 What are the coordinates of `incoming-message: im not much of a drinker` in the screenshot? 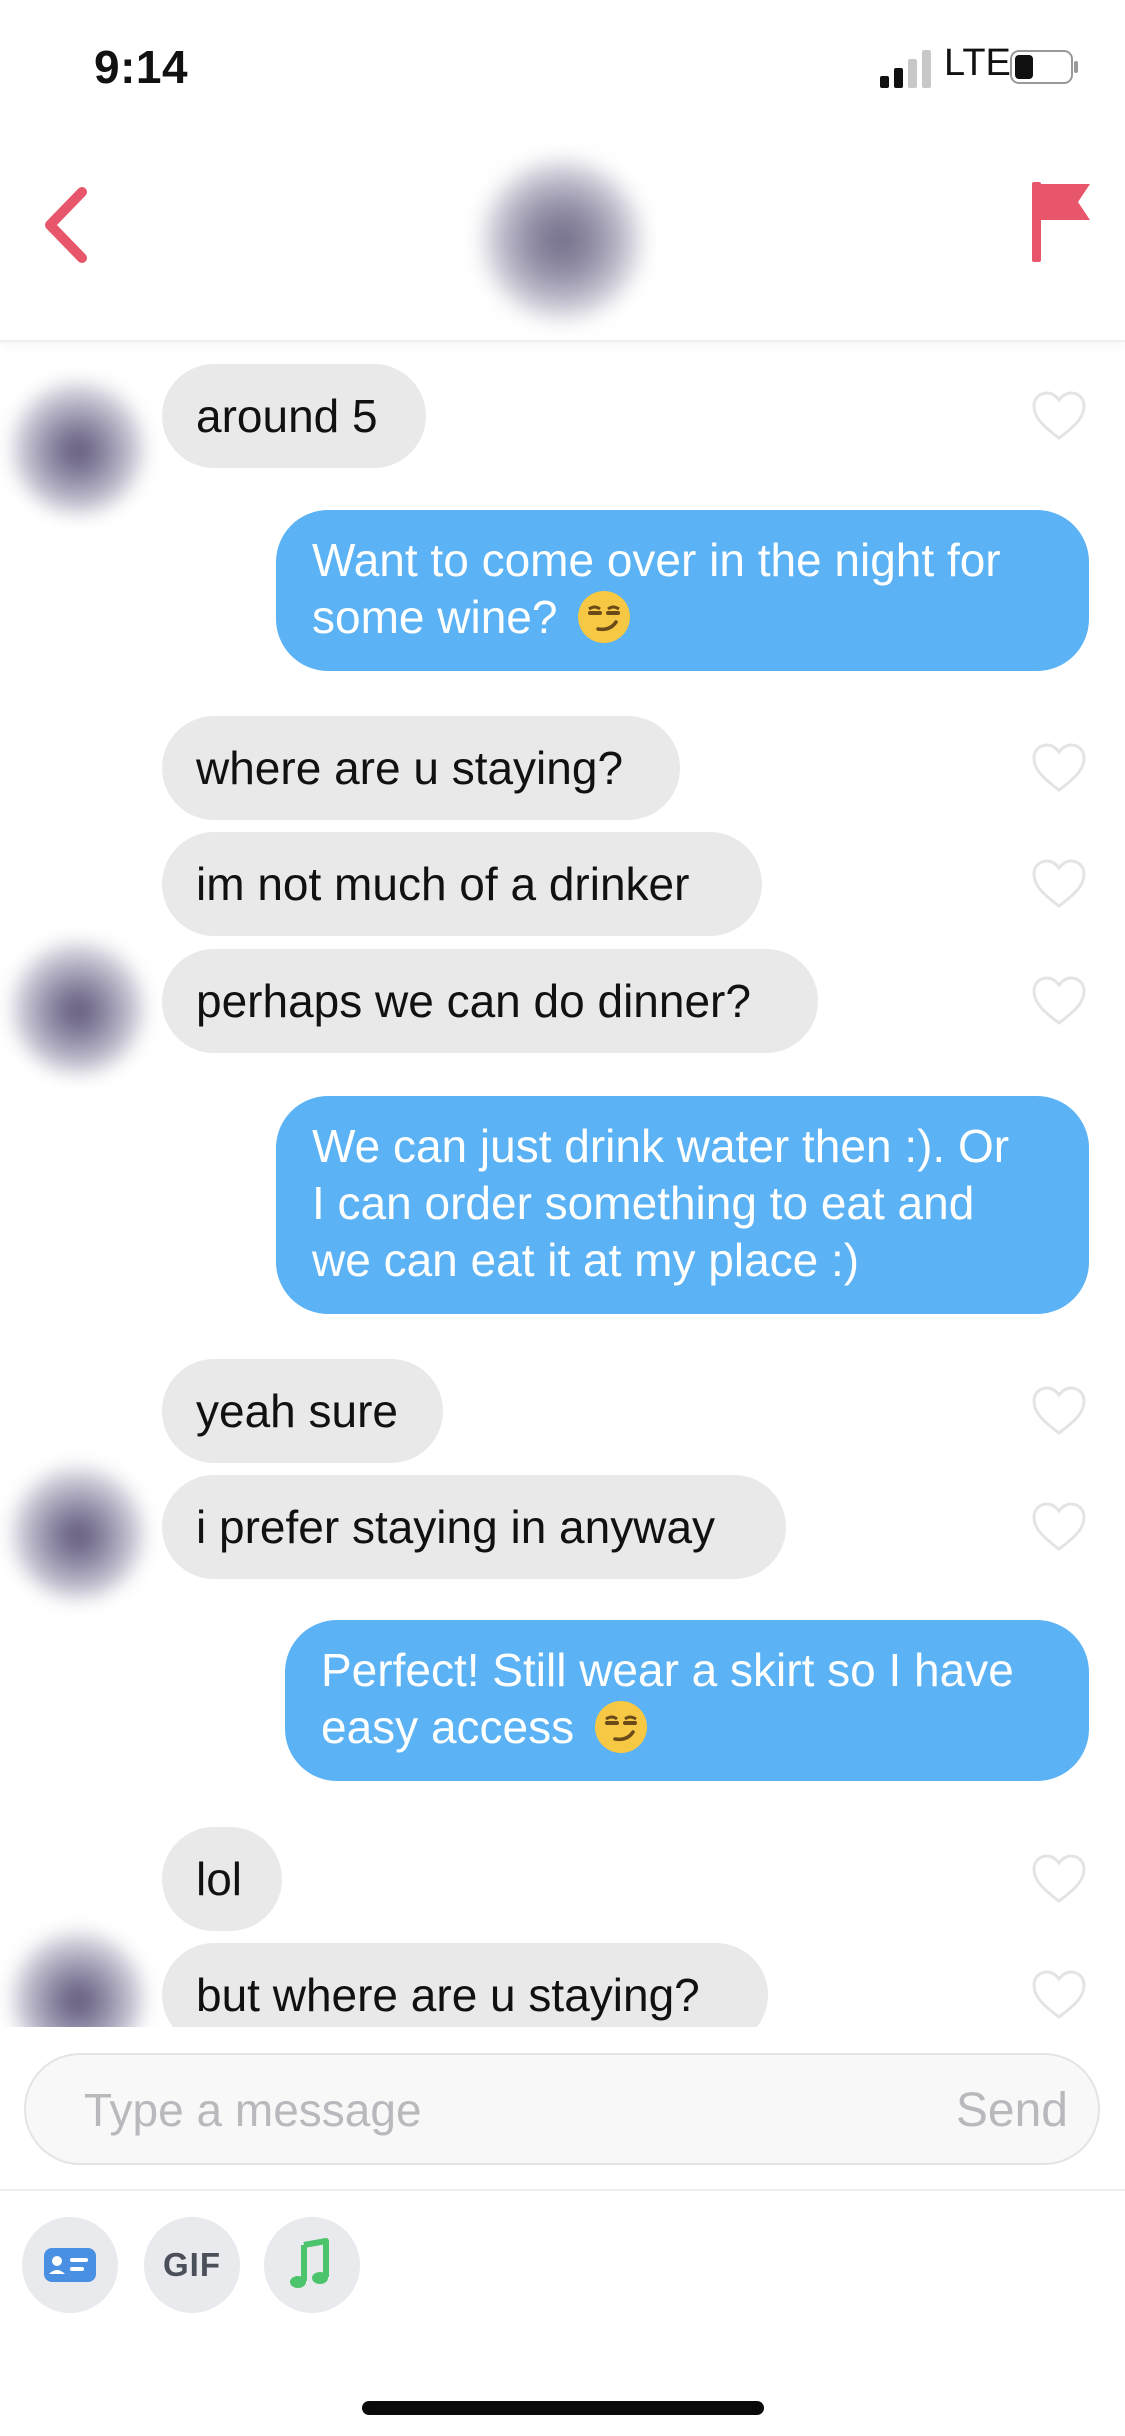 It's located at (462, 884).